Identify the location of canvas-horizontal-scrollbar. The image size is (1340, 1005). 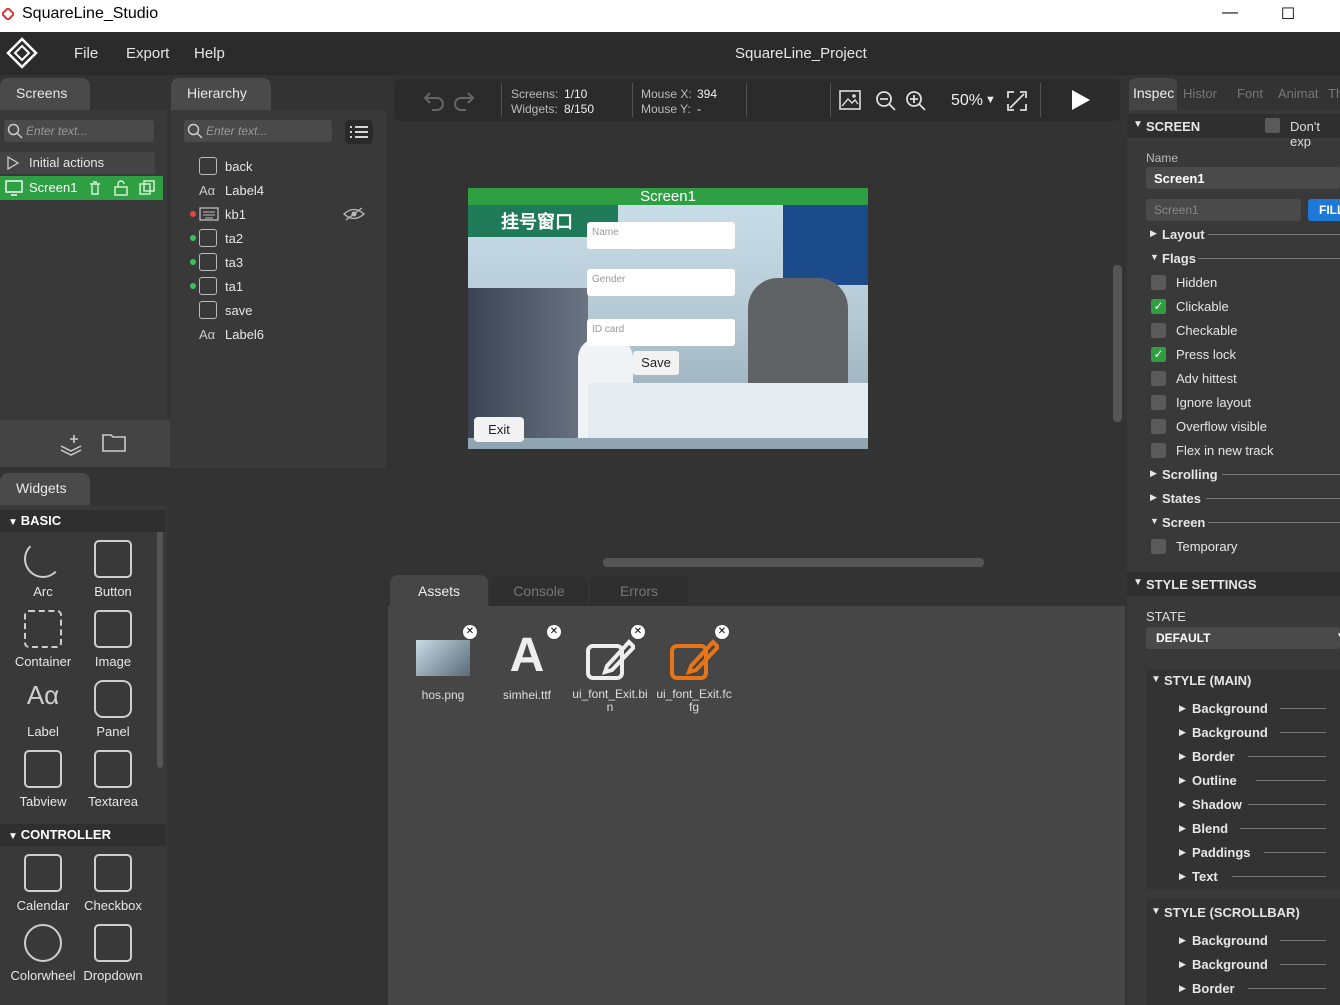
(793, 562).